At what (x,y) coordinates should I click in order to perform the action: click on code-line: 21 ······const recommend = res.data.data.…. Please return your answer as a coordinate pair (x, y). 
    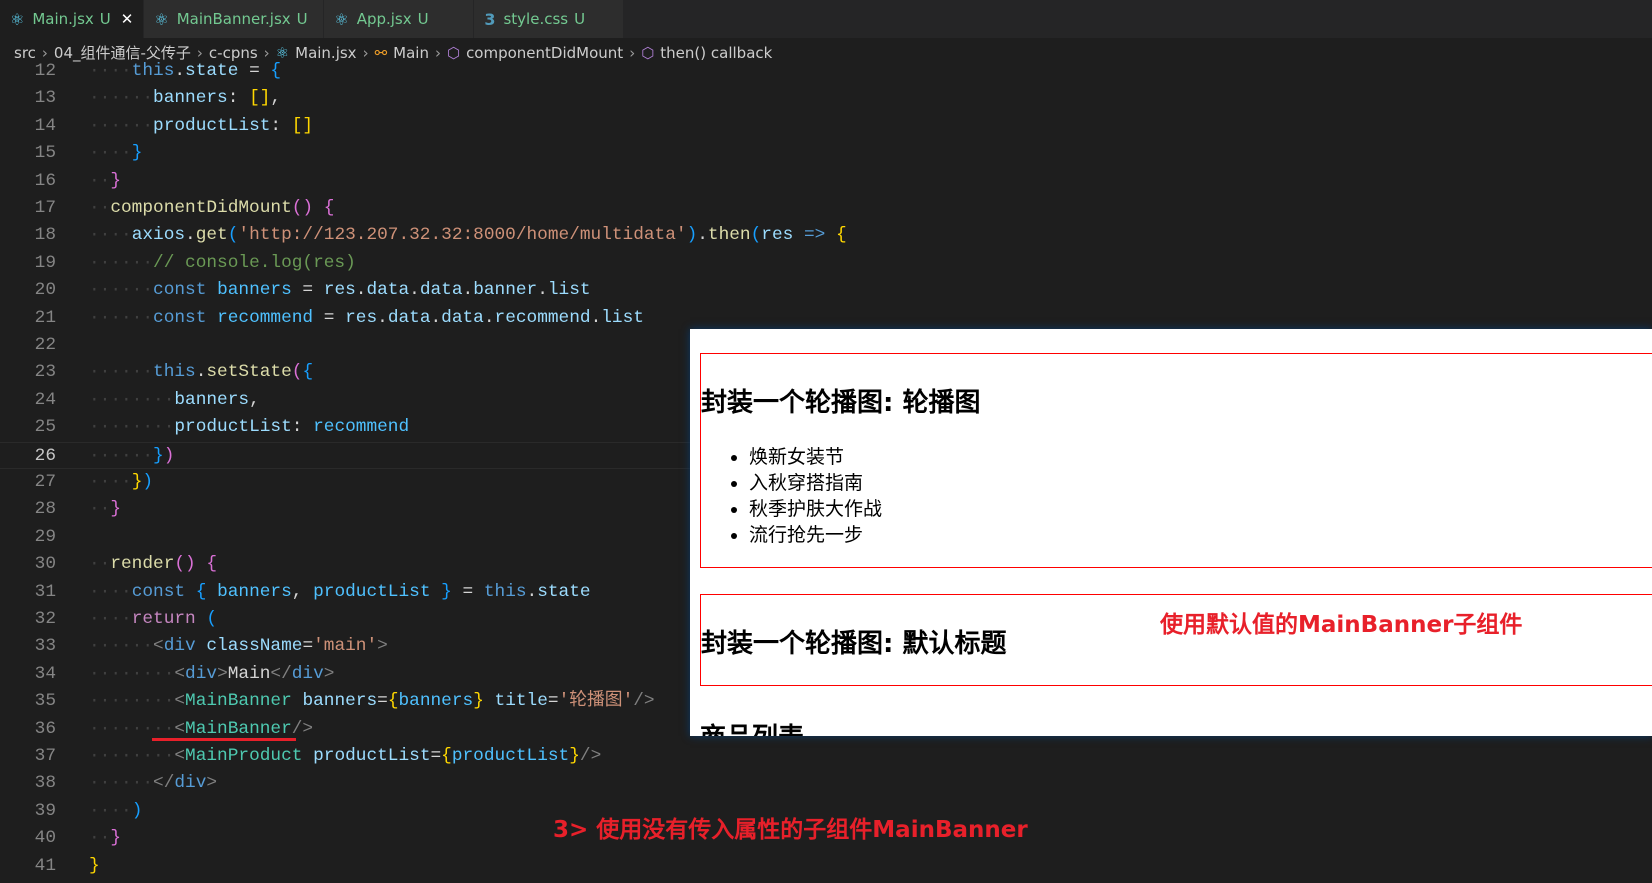
    Looking at the image, I should click on (826, 318).